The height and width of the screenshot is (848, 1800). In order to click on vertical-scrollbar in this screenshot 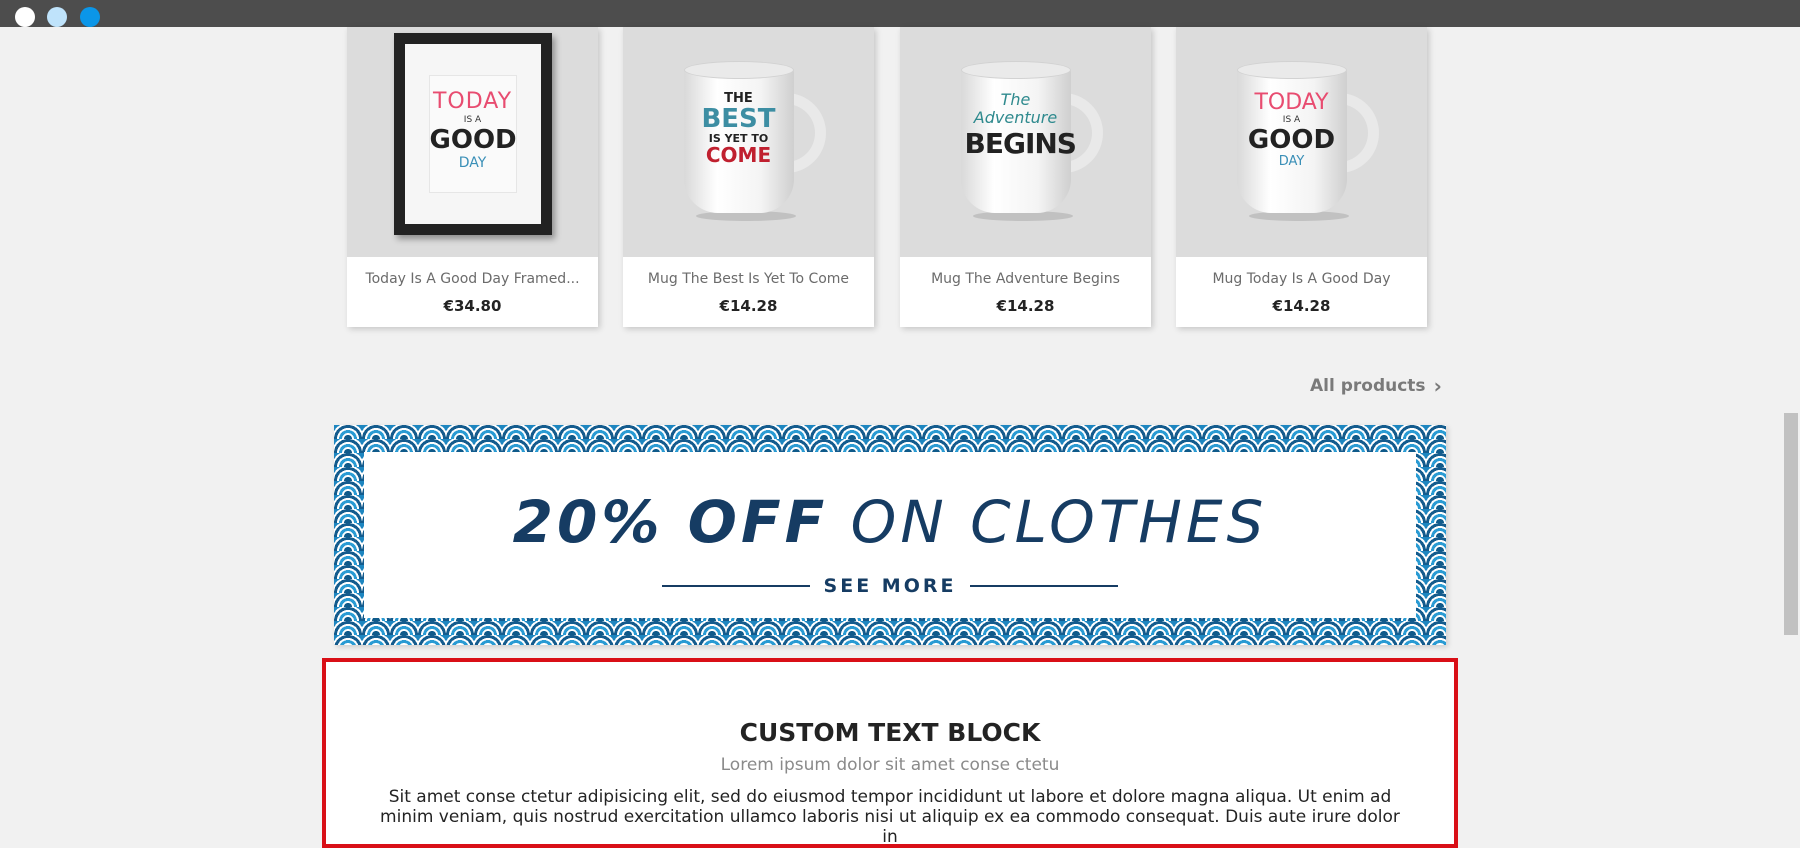, I will do `click(1791, 431)`.